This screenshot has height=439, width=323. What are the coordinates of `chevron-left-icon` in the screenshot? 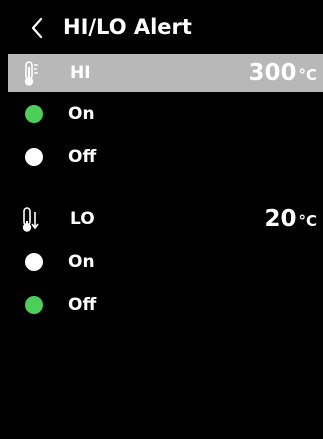 It's located at (38, 28).